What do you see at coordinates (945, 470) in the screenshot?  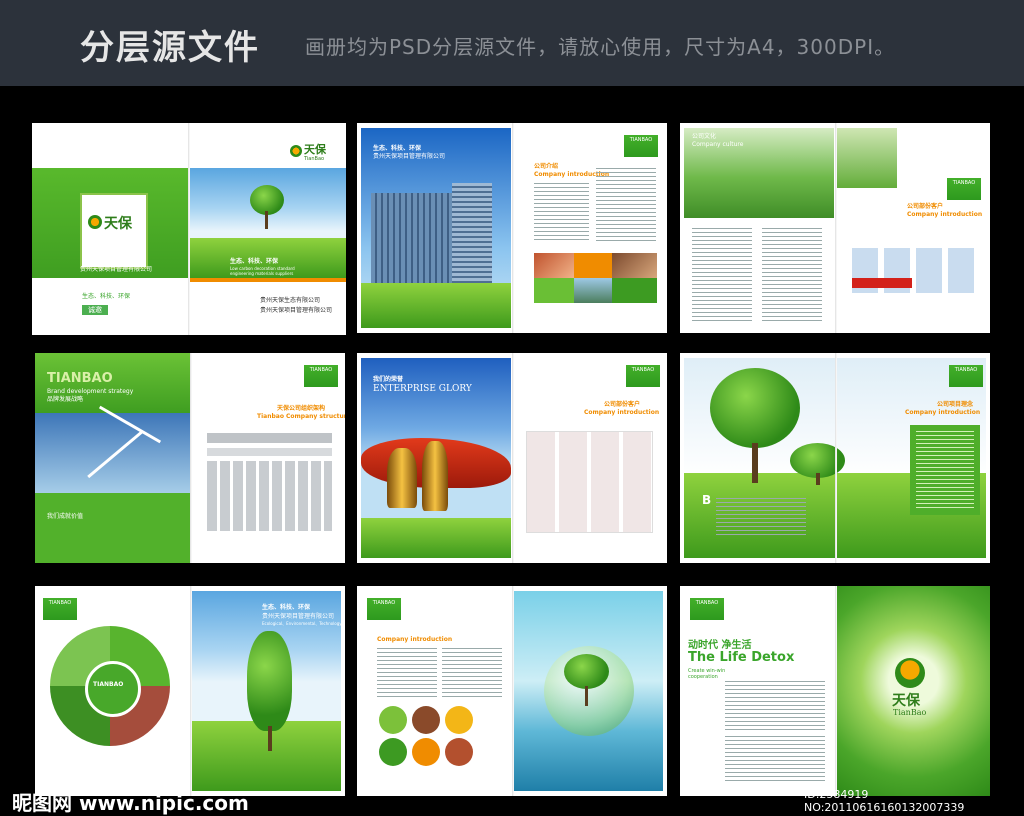 I see `concept-text-right` at bounding box center [945, 470].